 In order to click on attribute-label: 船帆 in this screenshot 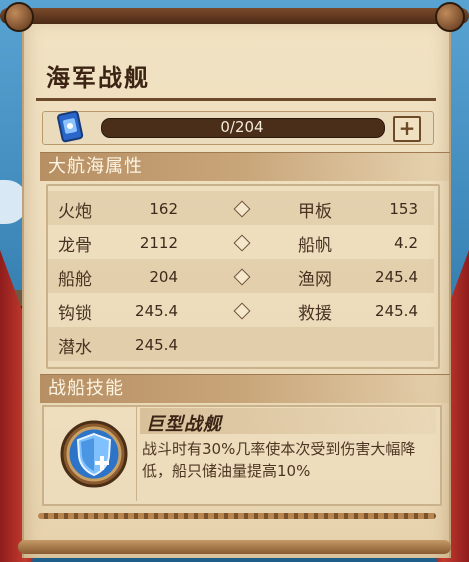, I will do `click(315, 246)`.